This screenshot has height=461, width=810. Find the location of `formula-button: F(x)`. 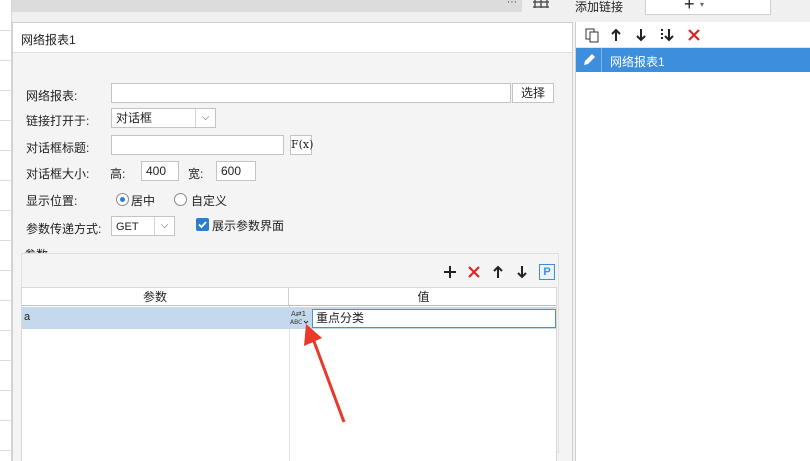

formula-button: F(x) is located at coordinates (301, 145).